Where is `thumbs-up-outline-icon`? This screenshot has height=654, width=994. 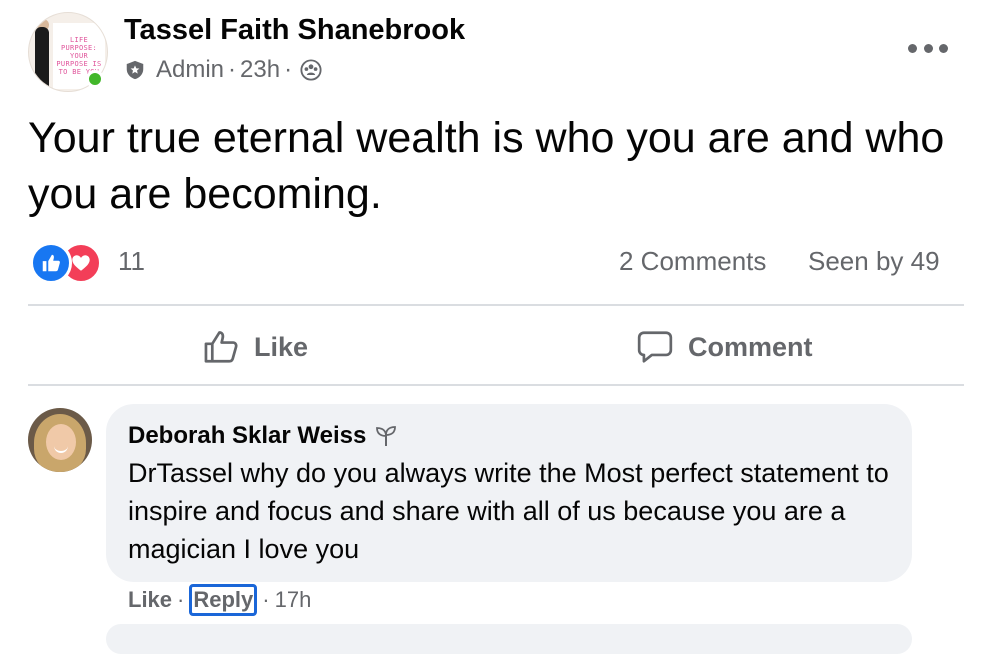 thumbs-up-outline-icon is located at coordinates (221, 347).